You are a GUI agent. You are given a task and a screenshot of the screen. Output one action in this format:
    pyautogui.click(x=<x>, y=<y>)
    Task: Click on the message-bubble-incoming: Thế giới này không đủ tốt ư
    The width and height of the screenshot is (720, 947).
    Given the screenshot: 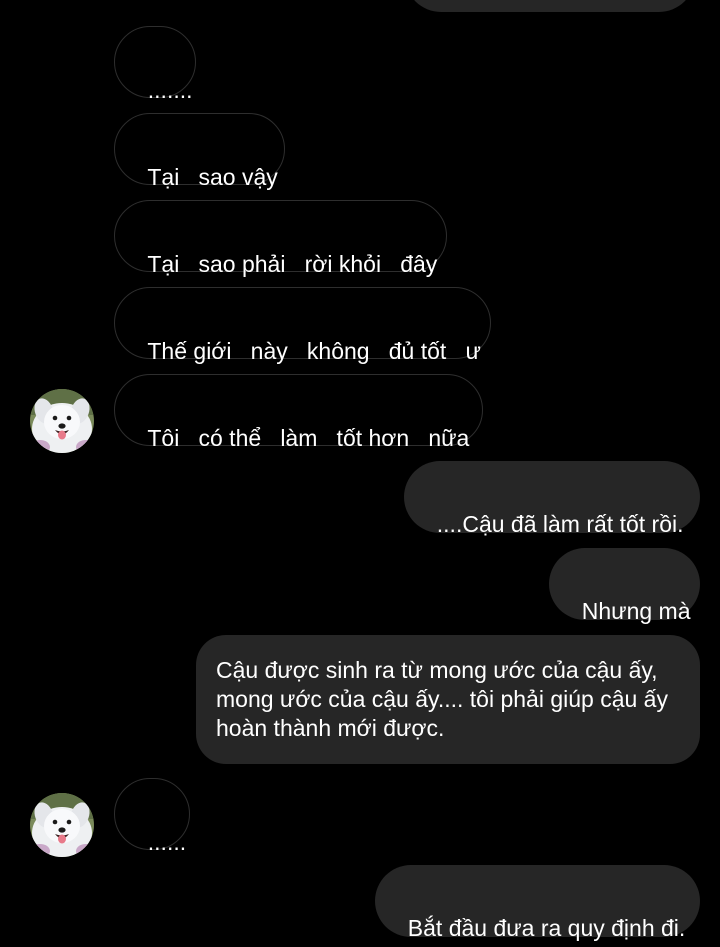 What is the action you would take?
    pyautogui.click(x=302, y=325)
    